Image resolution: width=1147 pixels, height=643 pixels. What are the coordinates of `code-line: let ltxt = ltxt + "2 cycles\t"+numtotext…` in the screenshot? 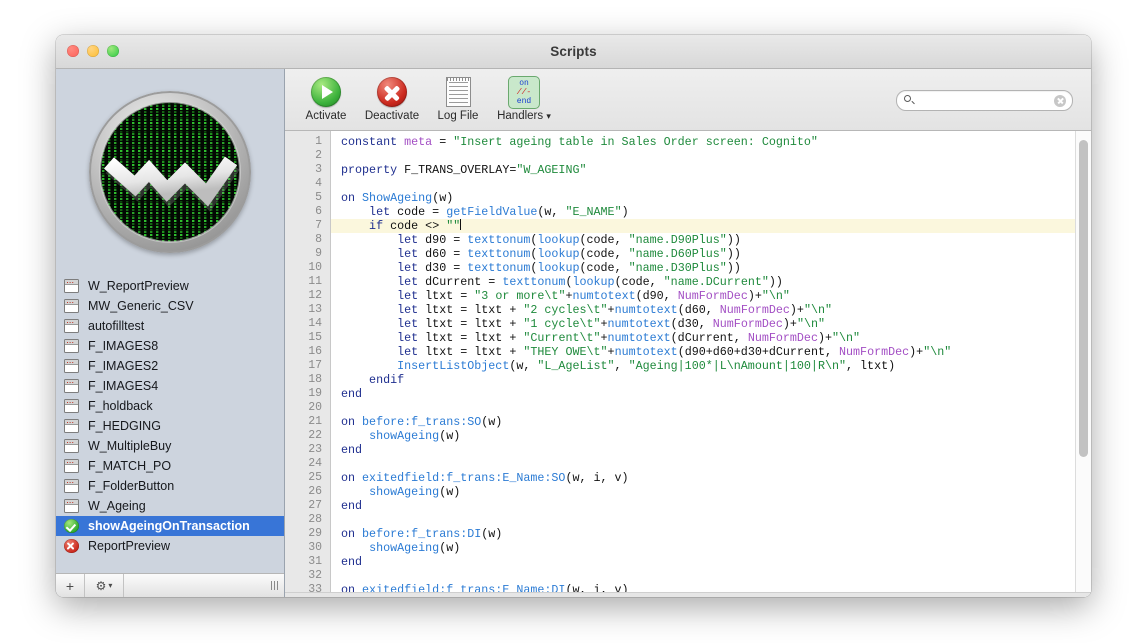 It's located at (711, 310).